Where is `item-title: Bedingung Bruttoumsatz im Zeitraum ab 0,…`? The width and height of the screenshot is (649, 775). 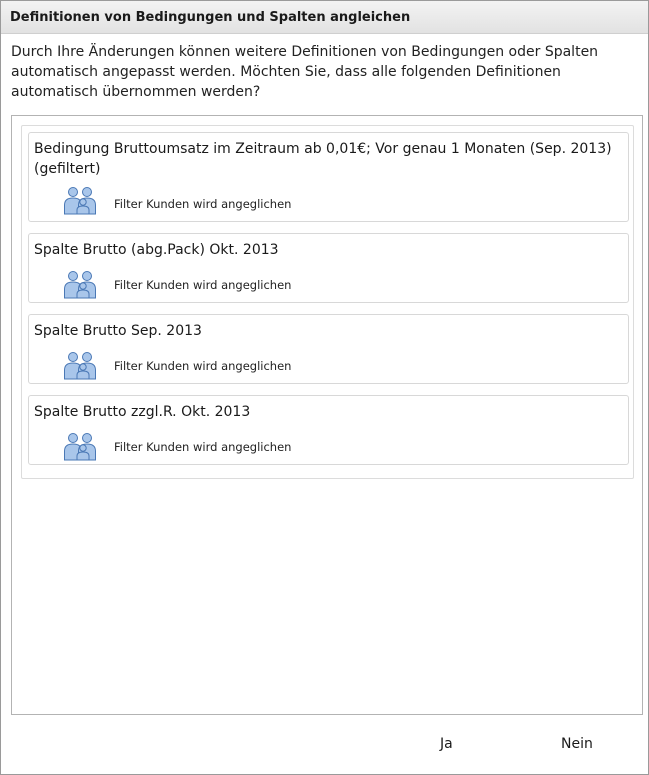
item-title: Bedingung Bruttoumsatz im Zeitraum ab 0,… is located at coordinates (323, 159).